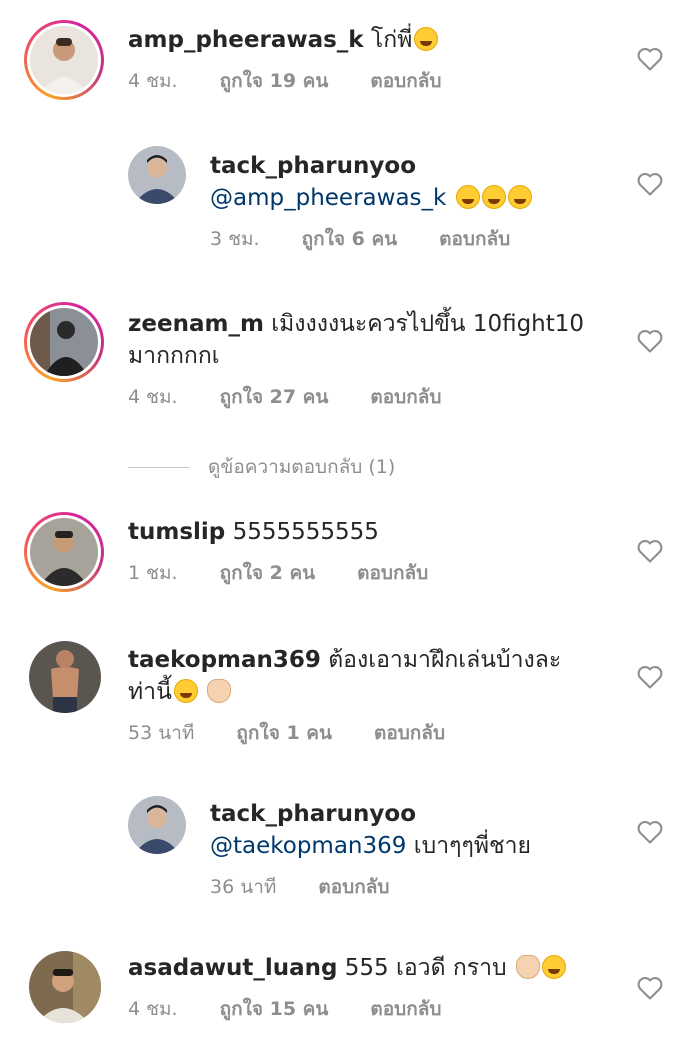  What do you see at coordinates (302, 467) in the screenshot?
I see `view-replies-label: ดูข้อความตอบกลับ (1)` at bounding box center [302, 467].